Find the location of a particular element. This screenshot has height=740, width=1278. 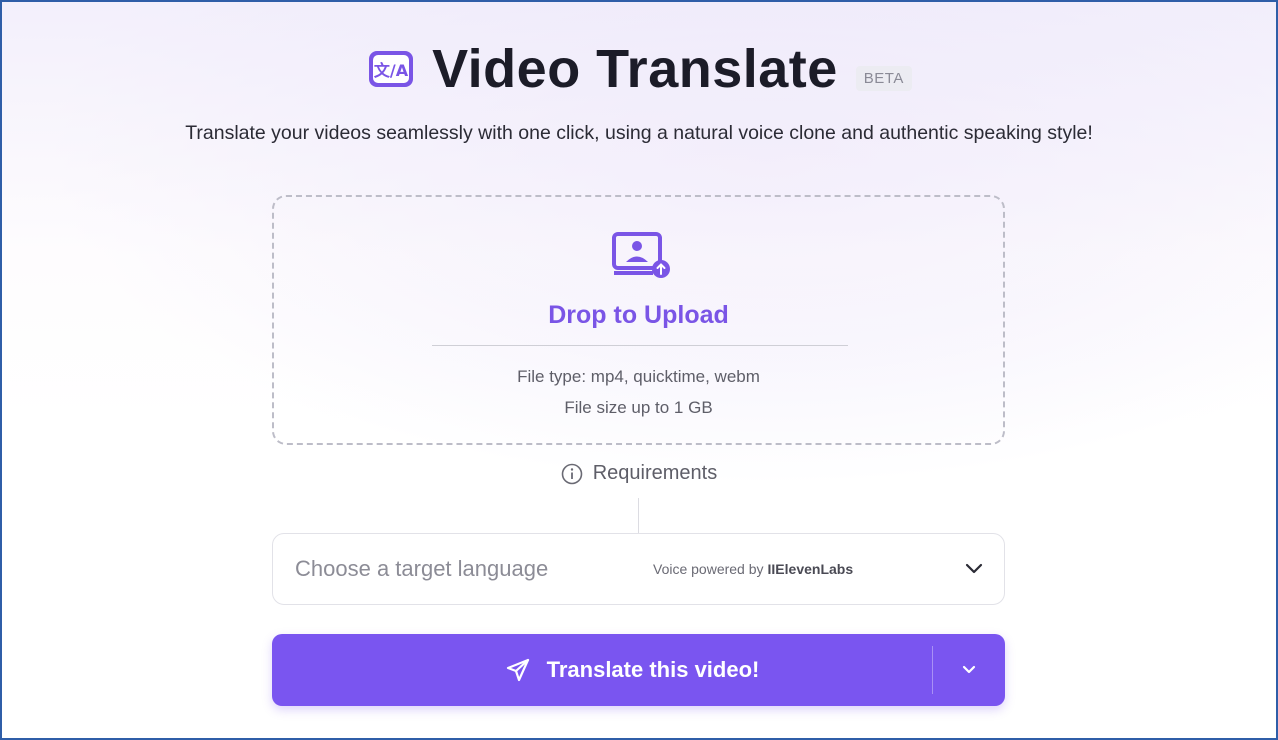

requirements-link: Requirements is located at coordinates (639, 473).